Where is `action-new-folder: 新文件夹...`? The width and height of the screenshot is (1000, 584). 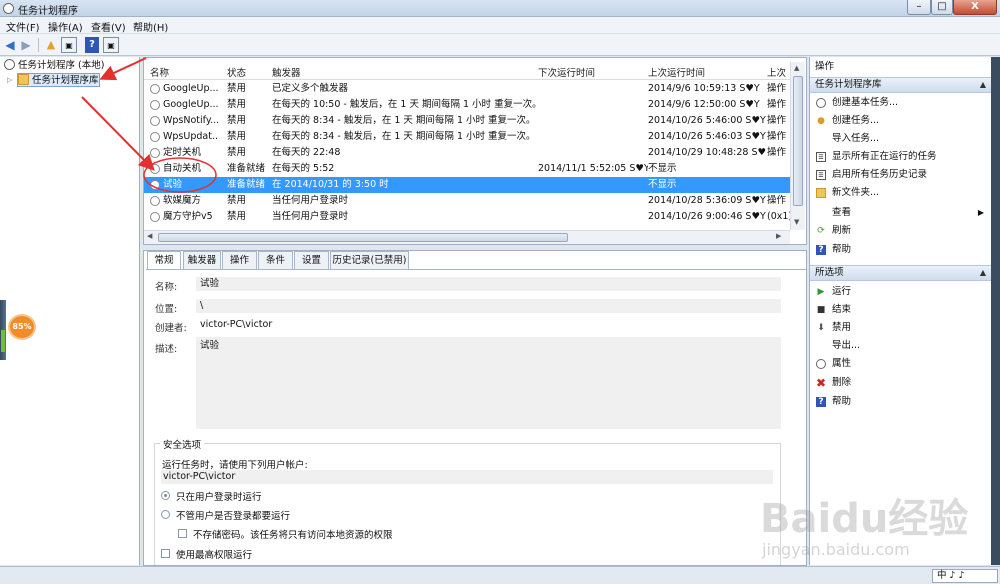
action-new-folder: 新文件夹... is located at coordinates (901, 193).